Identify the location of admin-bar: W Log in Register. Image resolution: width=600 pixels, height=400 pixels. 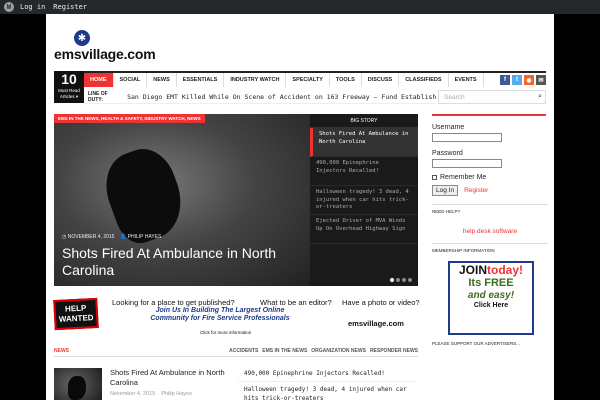
(300, 7).